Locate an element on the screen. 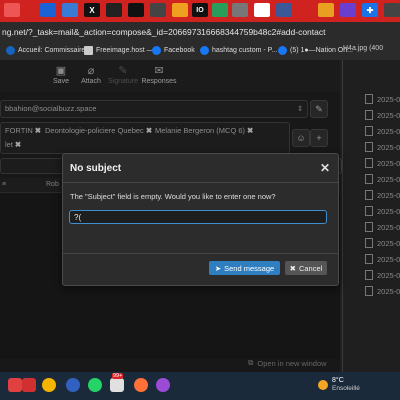 This screenshot has height=400, width=400. app-icon-red is located at coordinates (15, 385).